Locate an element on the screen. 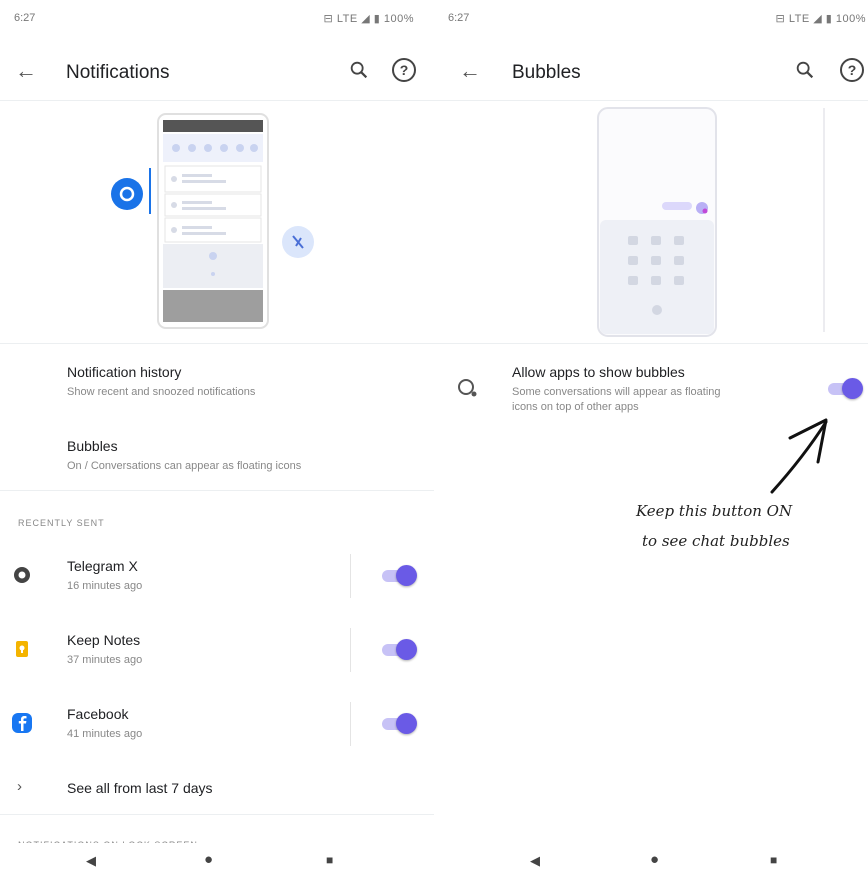 The height and width of the screenshot is (879, 868). app-row-facebook: Facebook 41 minutes ago is located at coordinates (217, 724).